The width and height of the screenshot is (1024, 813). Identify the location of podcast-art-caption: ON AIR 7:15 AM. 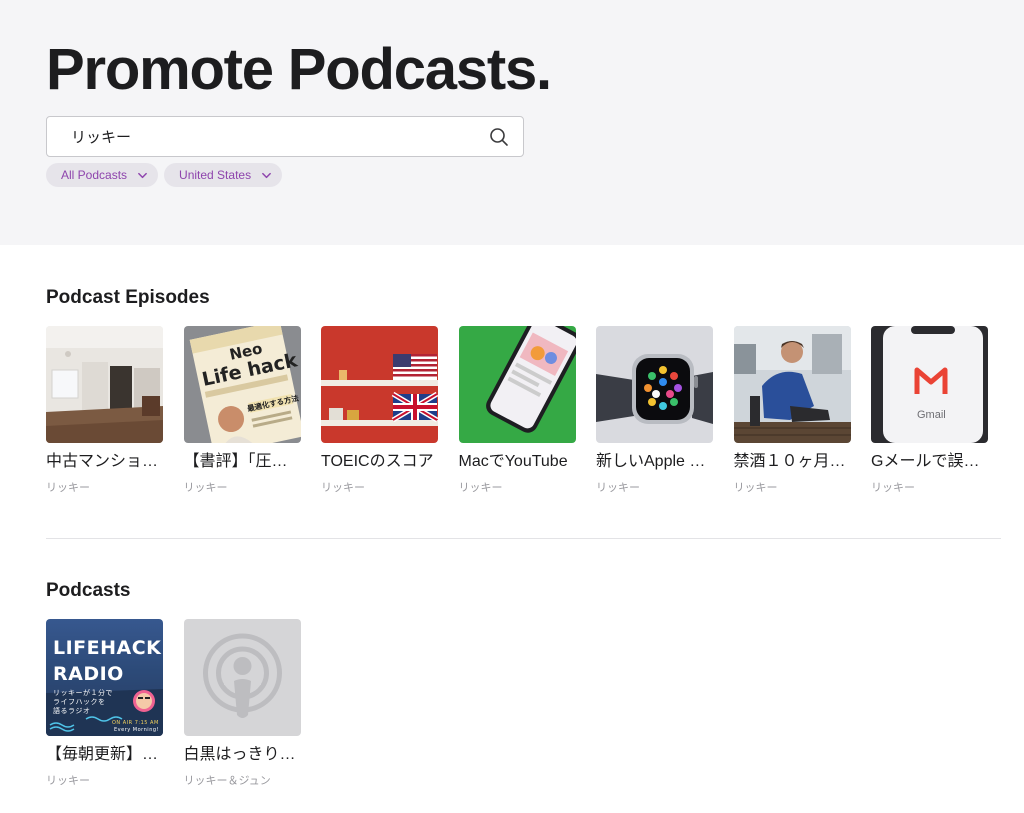
(135, 723).